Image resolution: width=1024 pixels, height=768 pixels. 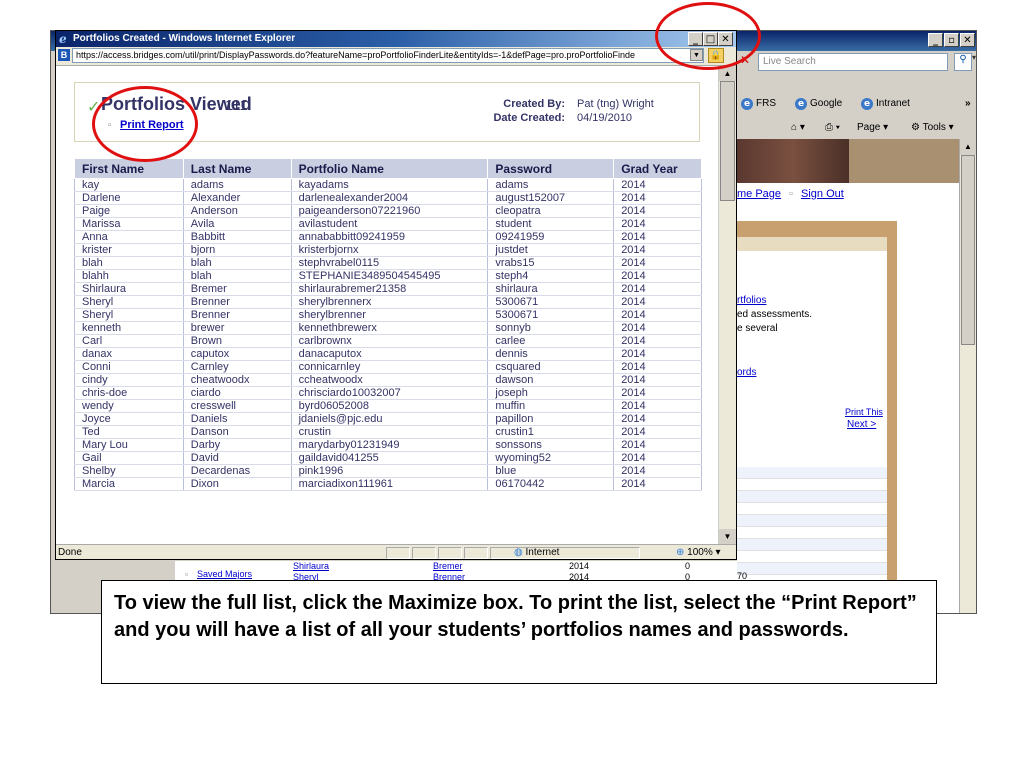 What do you see at coordinates (551, 341) in the screenshot?
I see `password-cell: carlee` at bounding box center [551, 341].